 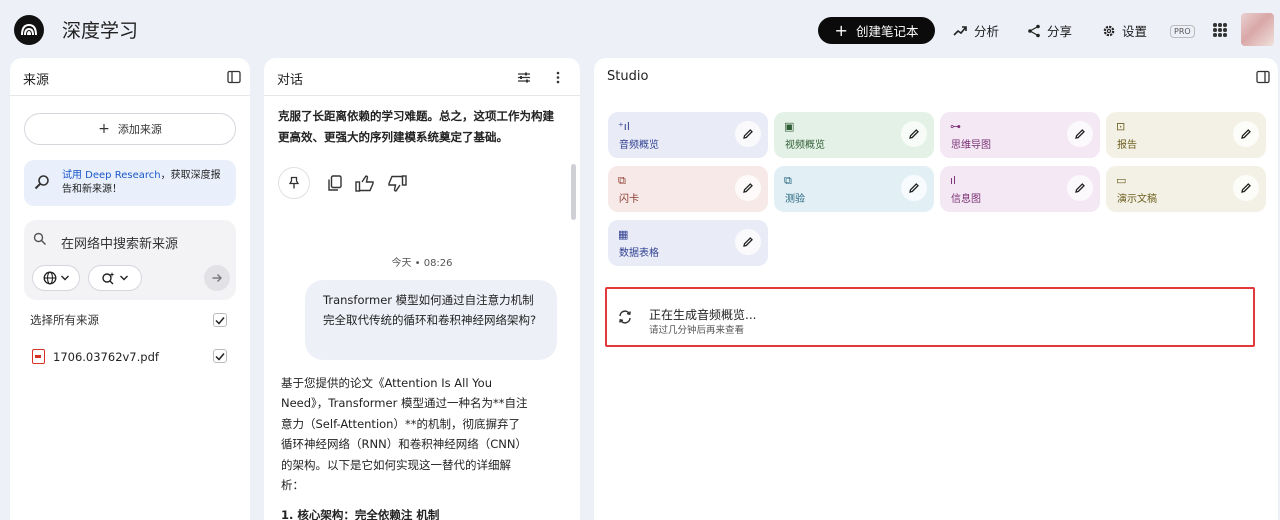 What do you see at coordinates (360, 514) in the screenshot?
I see `answer-section-heading: 1. 核心架构：完全依赖注 机制` at bounding box center [360, 514].